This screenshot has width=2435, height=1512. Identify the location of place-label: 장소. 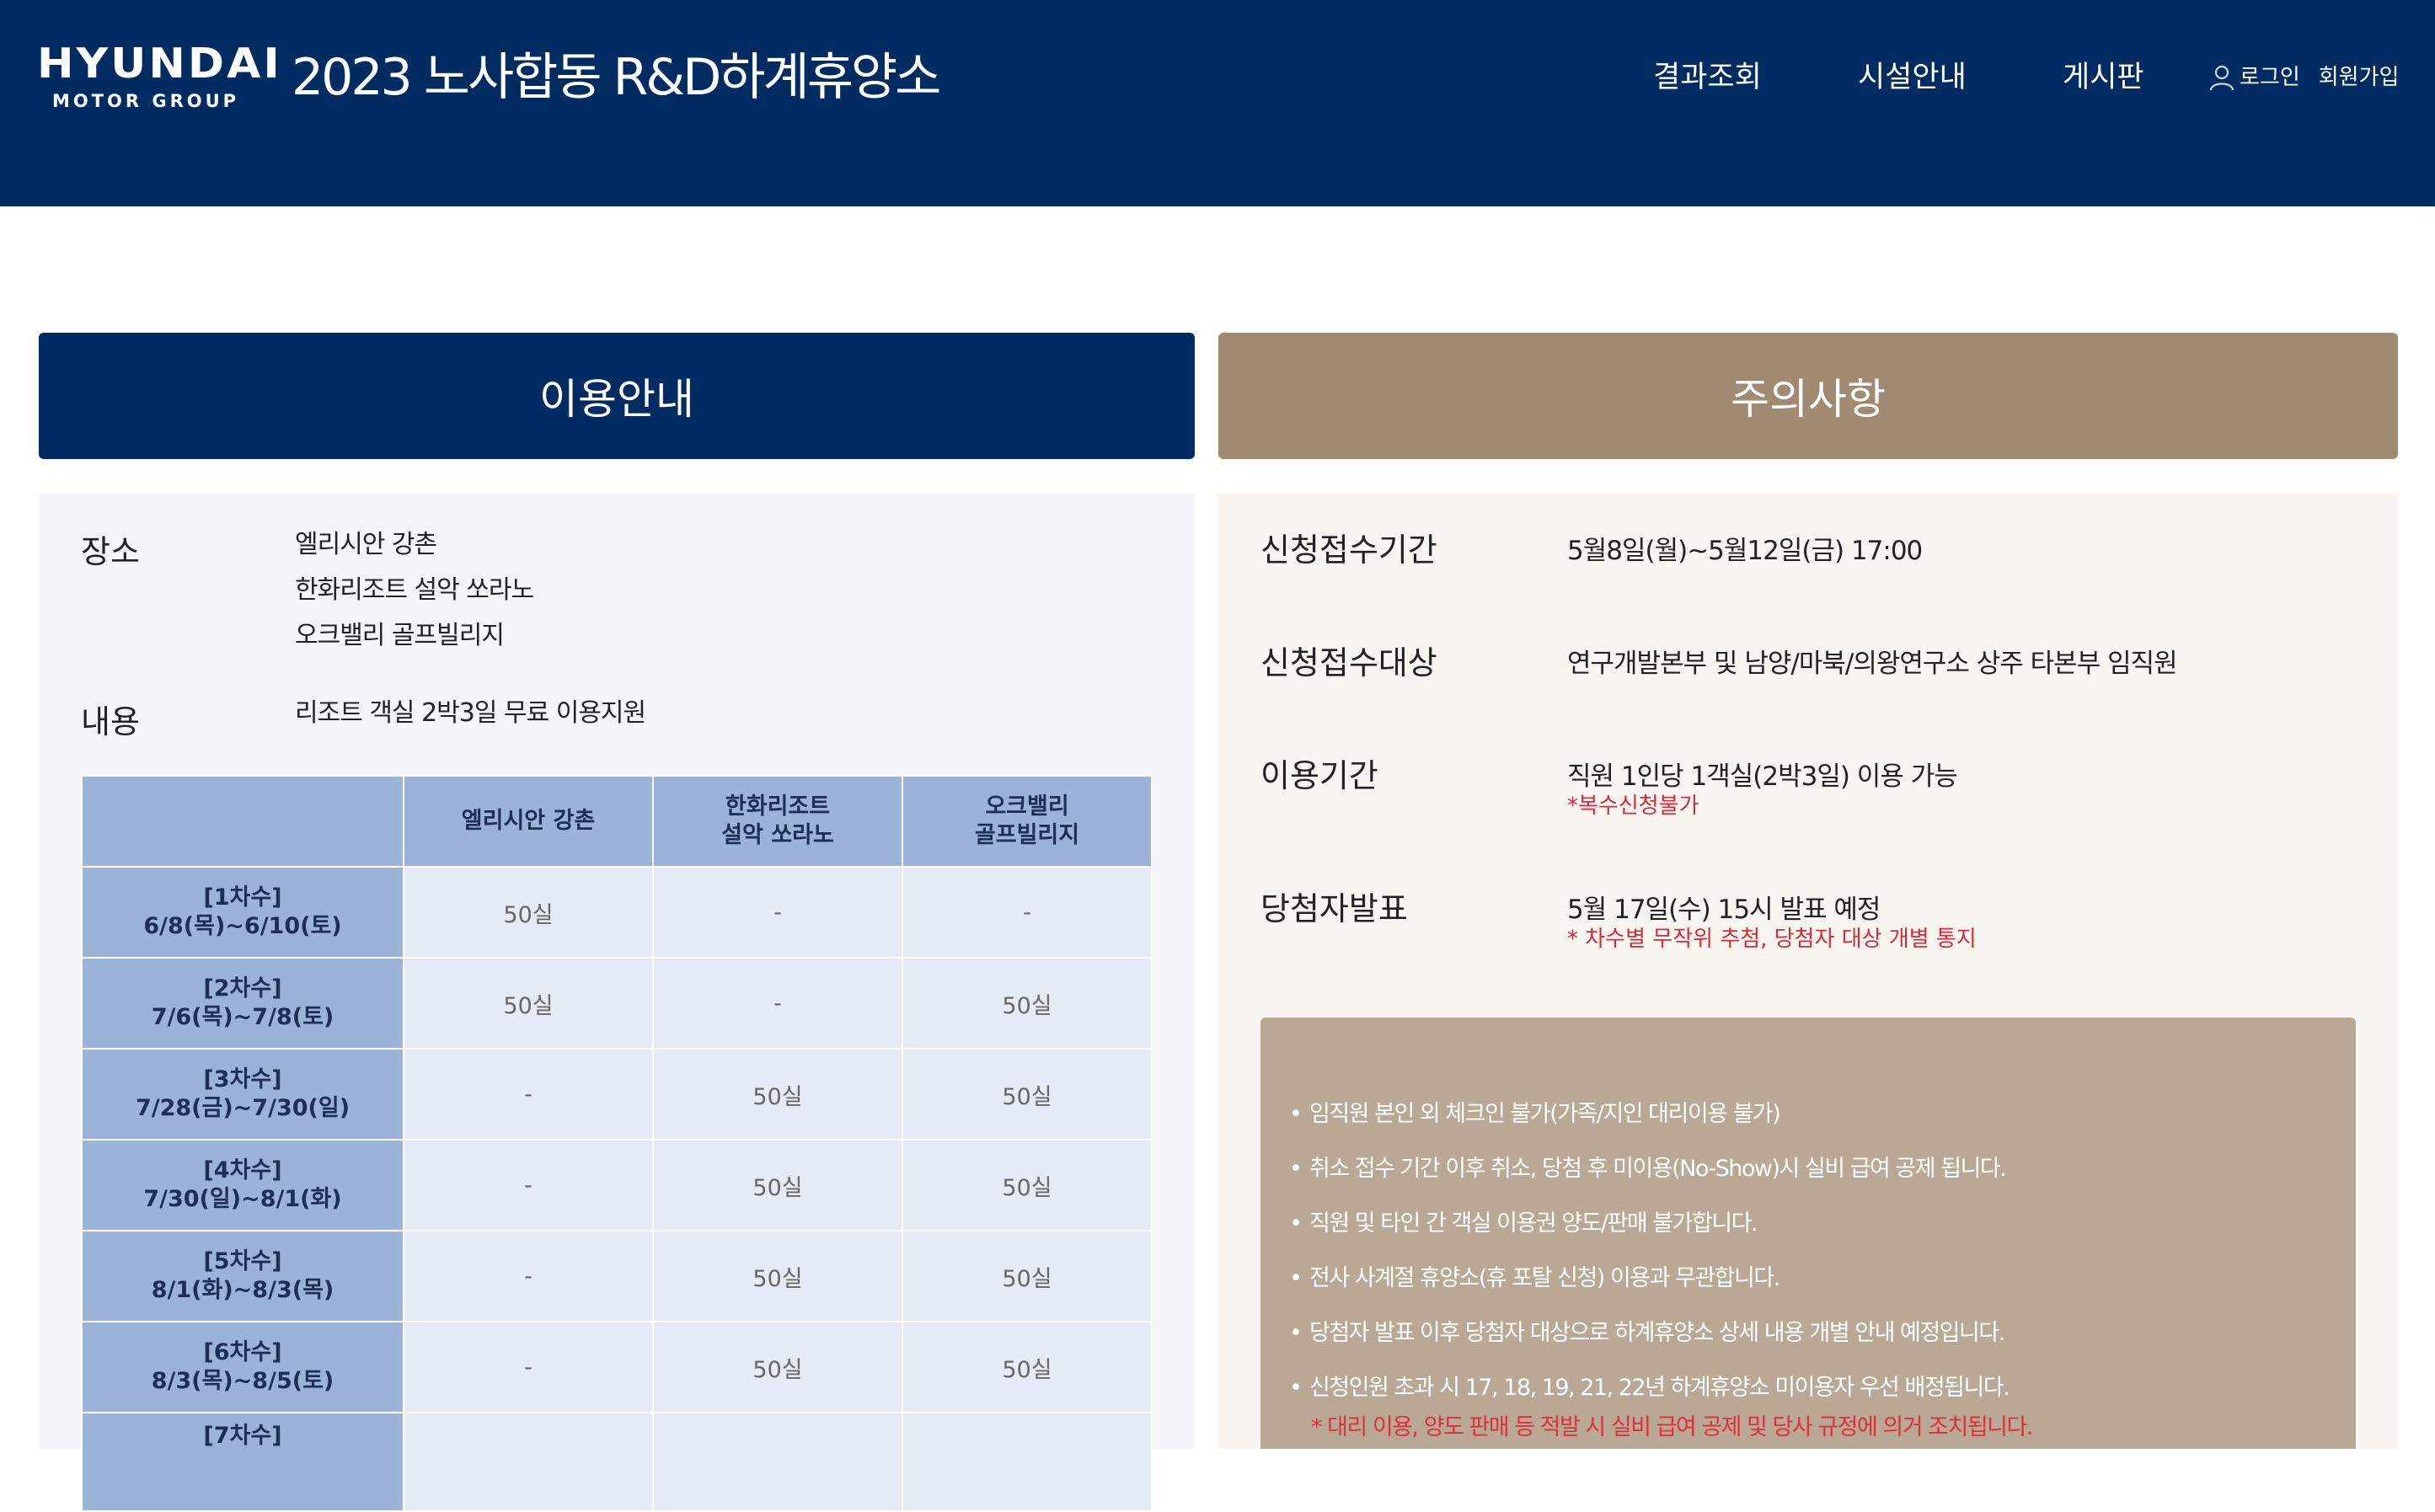
(110, 551).